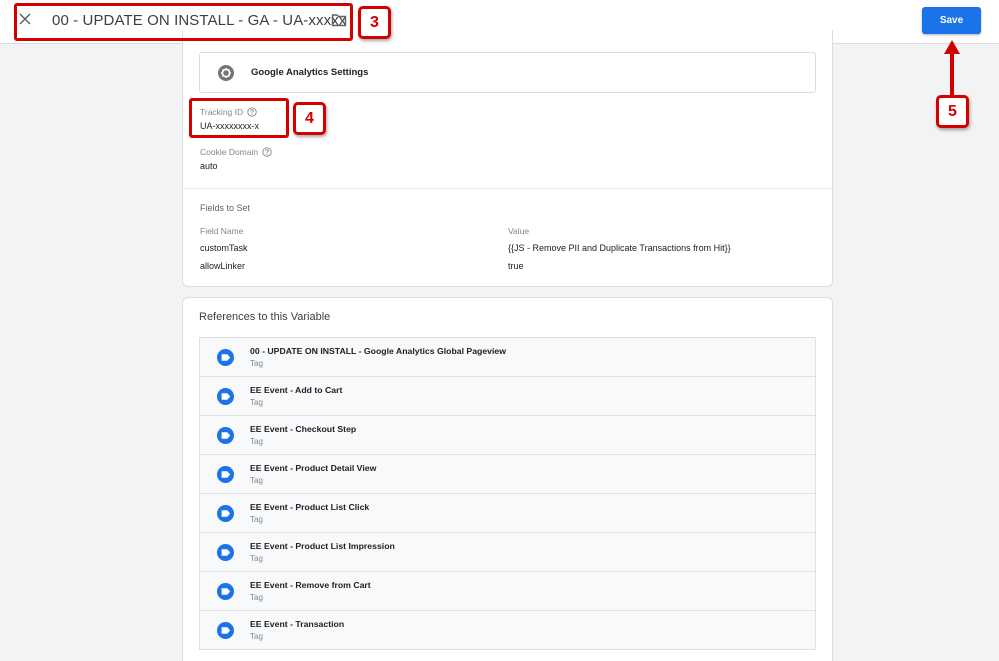 This screenshot has width=999, height=661. Describe the element at coordinates (322, 546) in the screenshot. I see `reference-name: EE Event - Product List Impression` at that location.